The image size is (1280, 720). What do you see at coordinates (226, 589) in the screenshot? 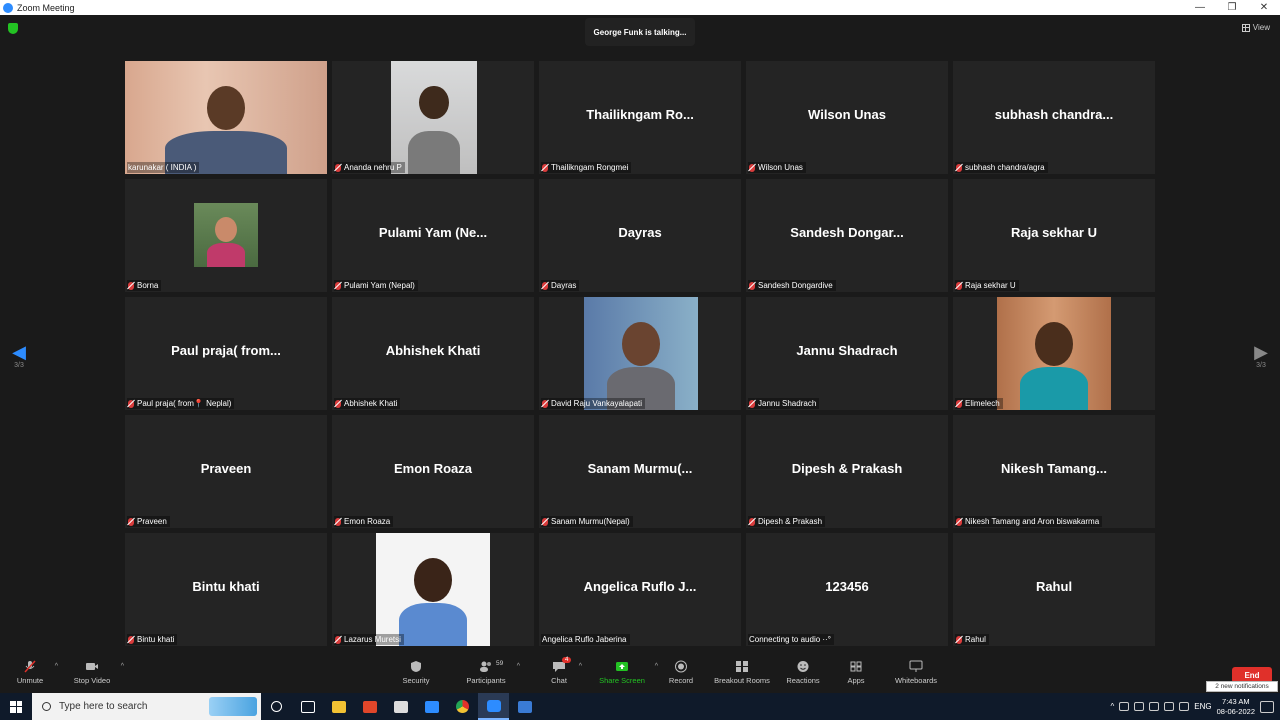
I see `participant-tile: Bintu khati Bintu khati` at bounding box center [226, 589].